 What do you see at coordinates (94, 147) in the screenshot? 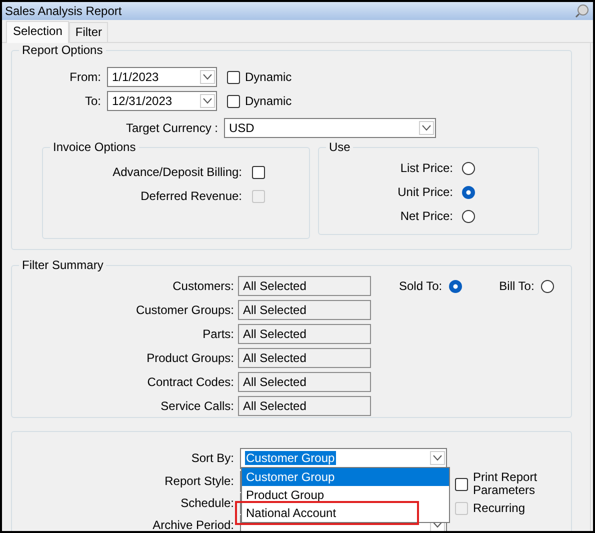
I see `group-title: Invoice Options` at bounding box center [94, 147].